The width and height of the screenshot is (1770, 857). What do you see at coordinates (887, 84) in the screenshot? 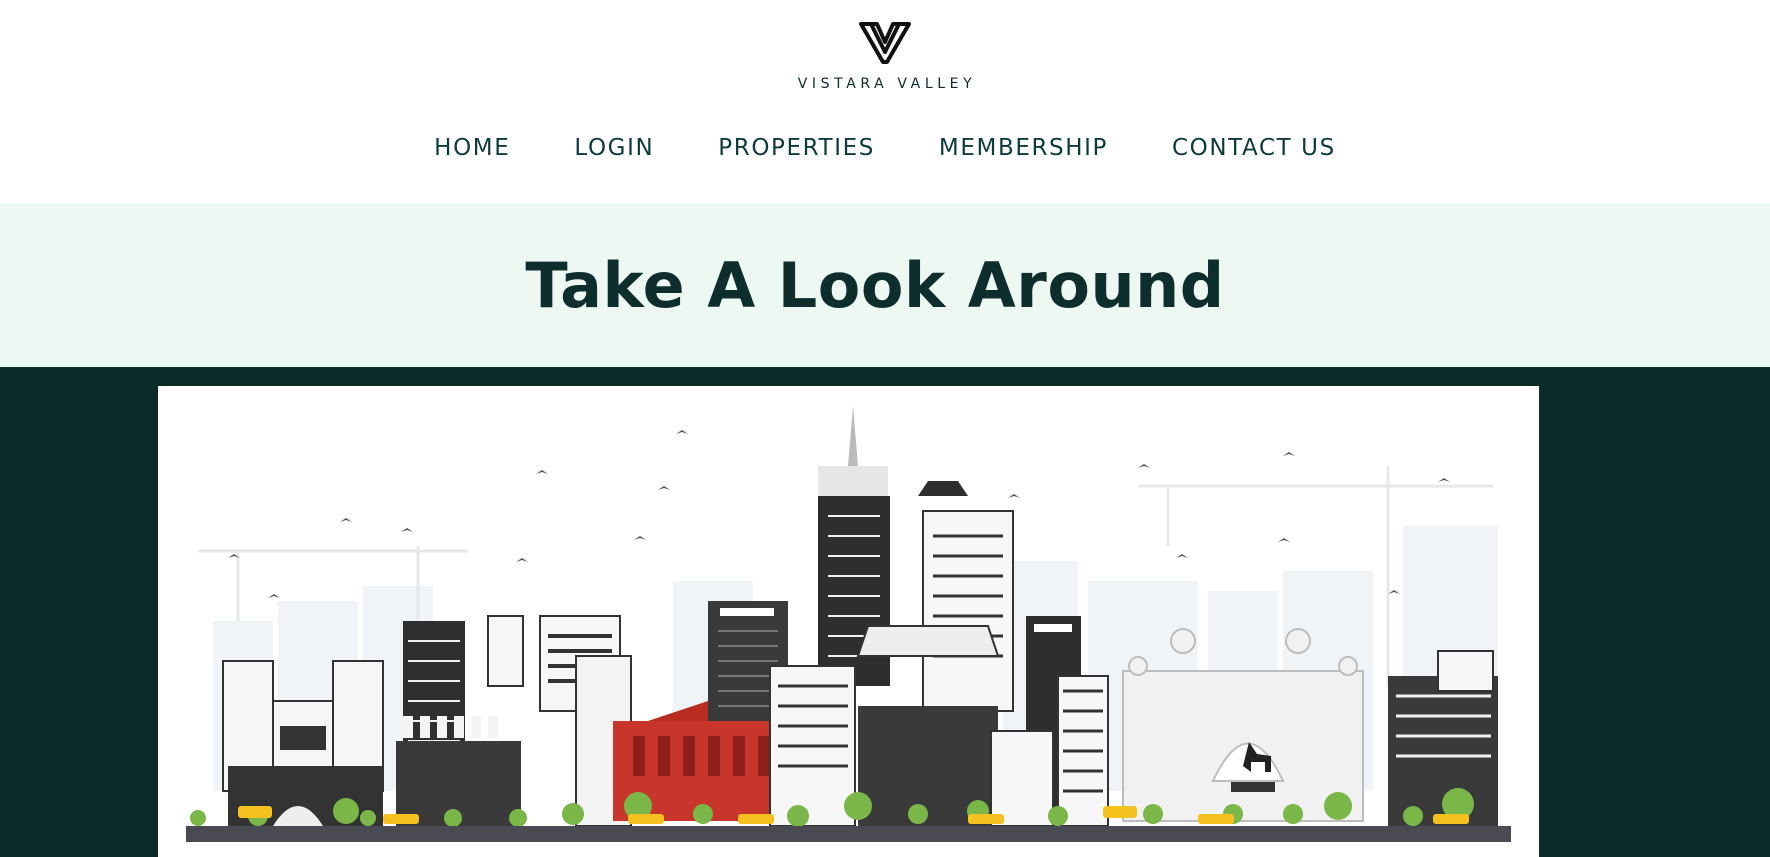
I see `brand-name: VISTARA VALLEY` at bounding box center [887, 84].